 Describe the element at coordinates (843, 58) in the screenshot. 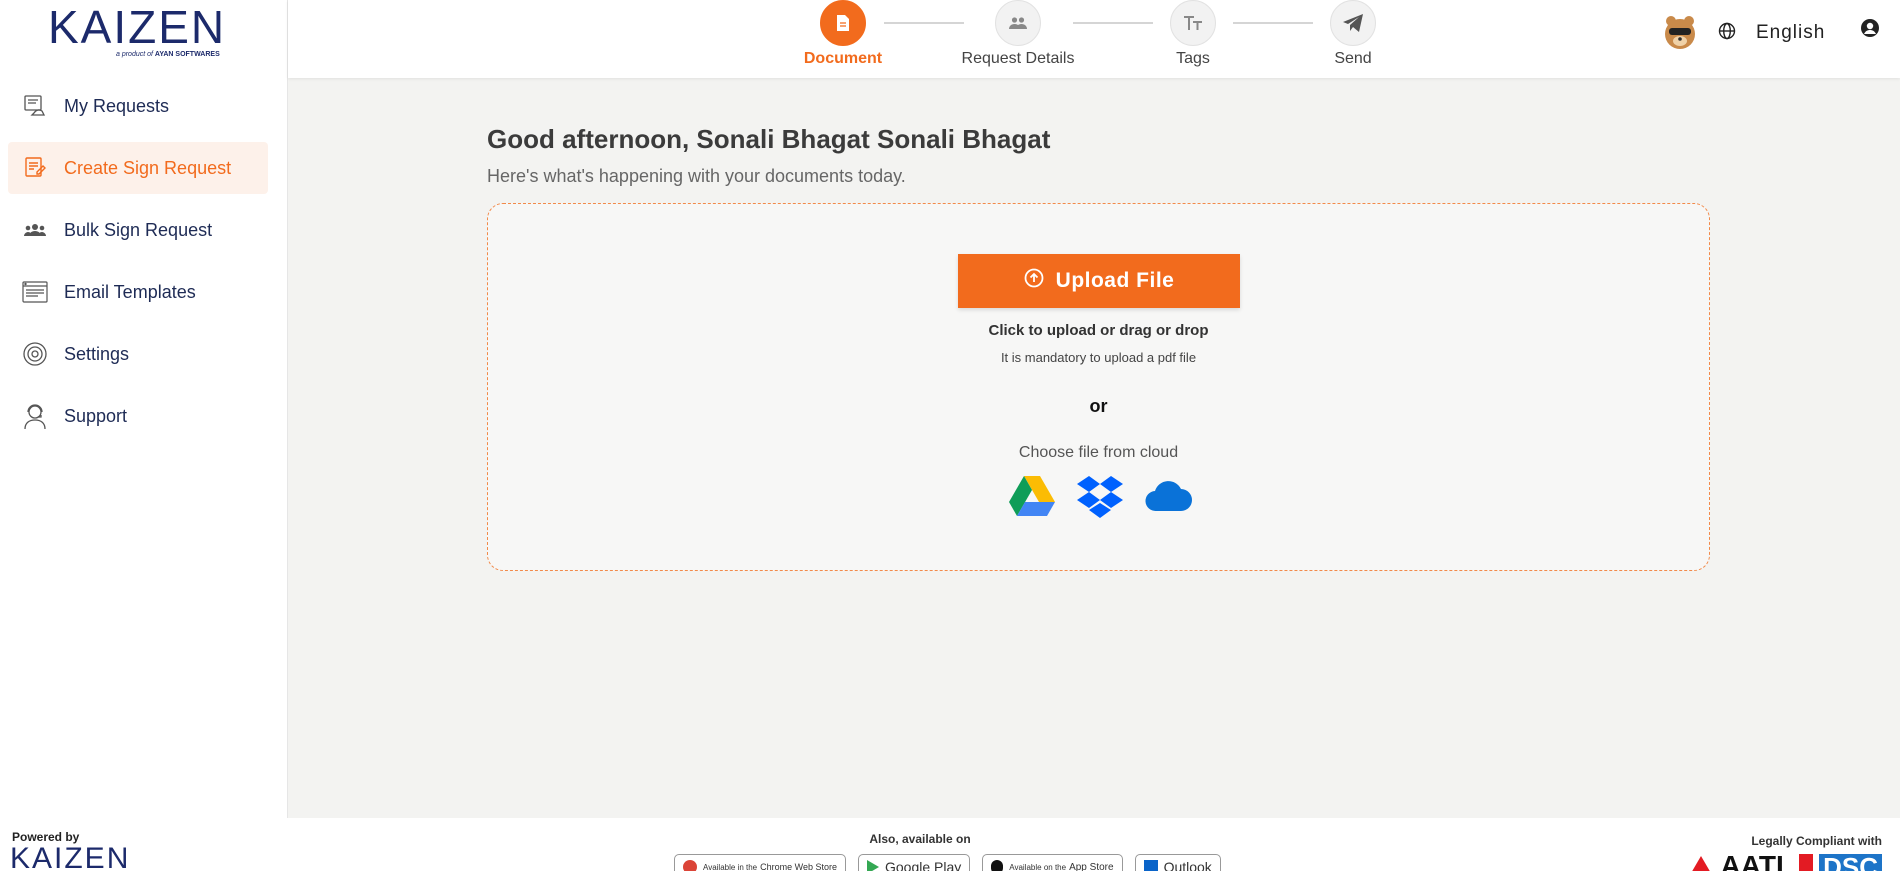

I see `step-label: Document` at that location.